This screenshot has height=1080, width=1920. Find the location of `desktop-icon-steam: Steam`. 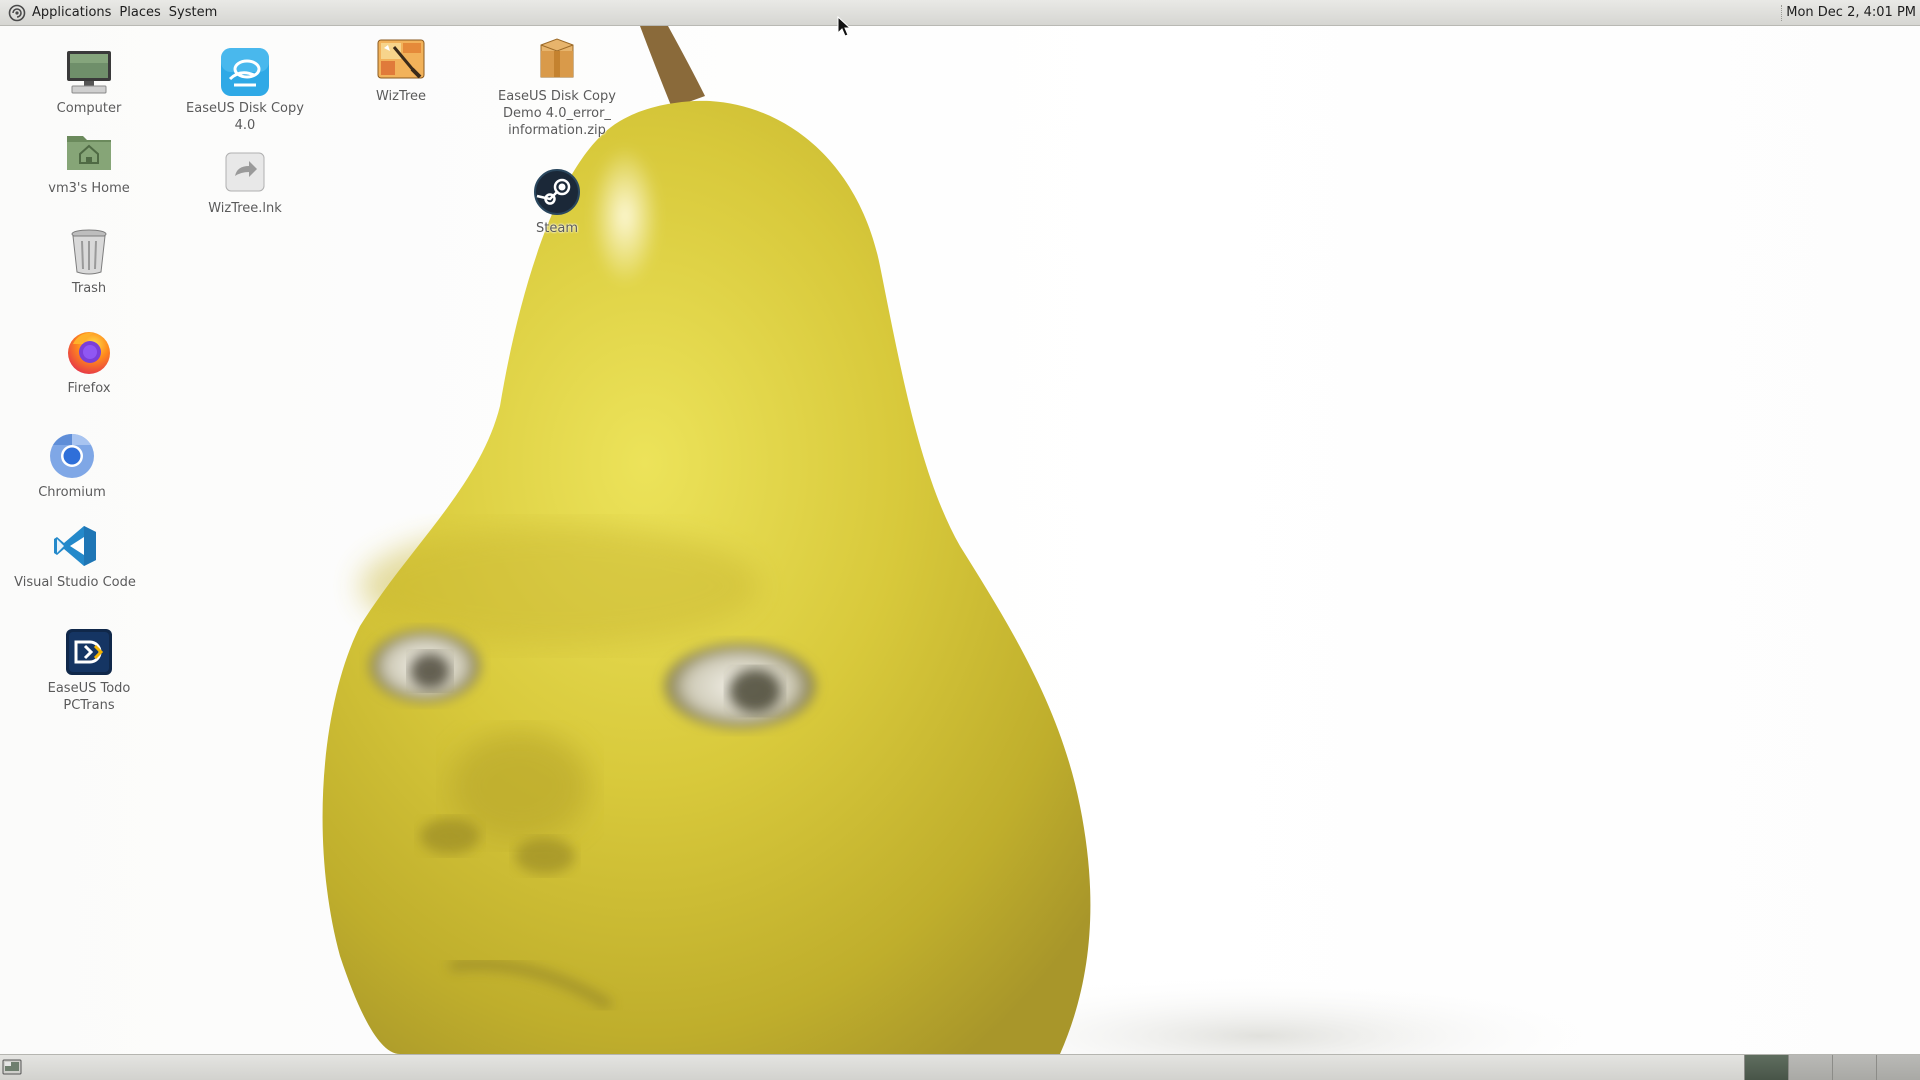

desktop-icon-steam: Steam is located at coordinates (557, 201).